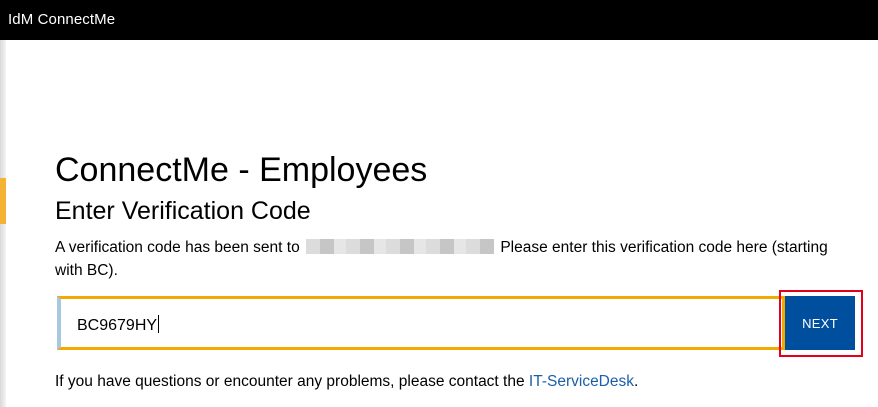  Describe the element at coordinates (3, 201) in the screenshot. I see `left-accent-marker` at that location.